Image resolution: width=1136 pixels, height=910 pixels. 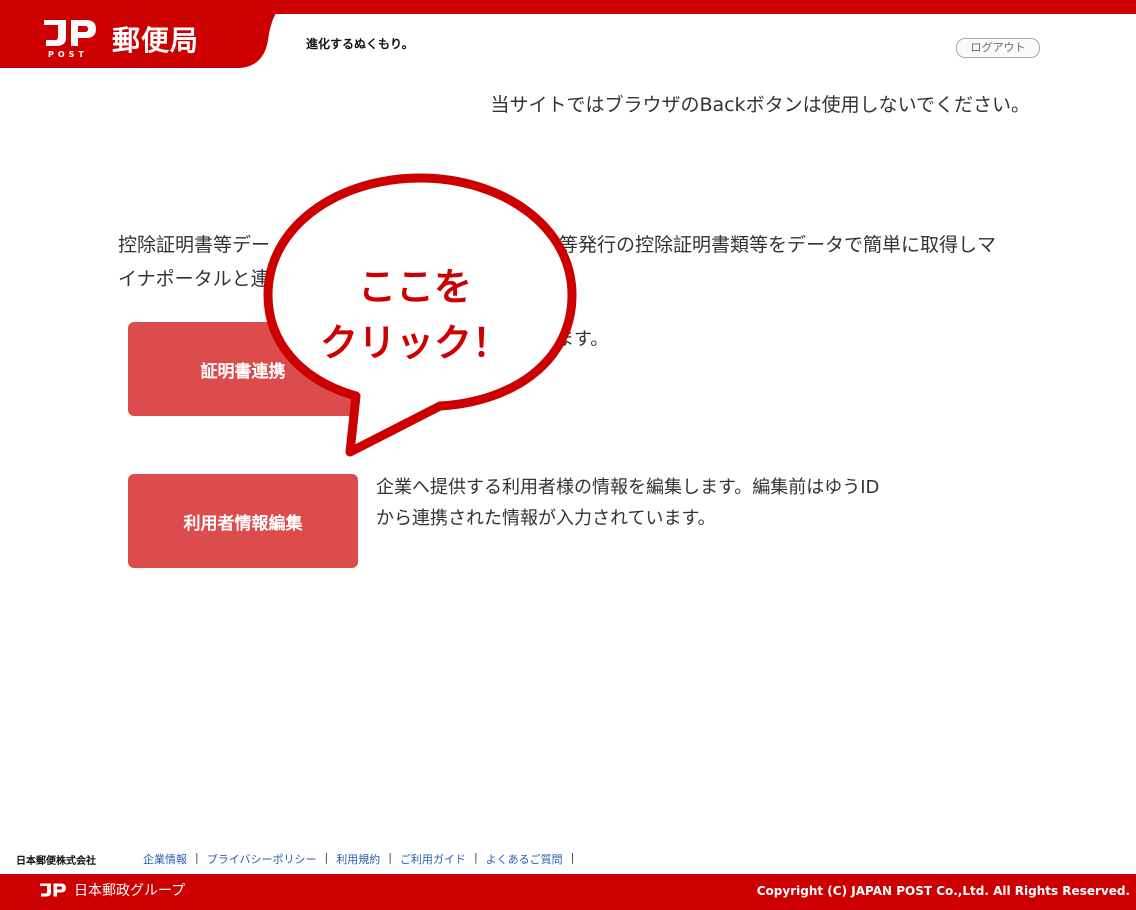 I want to click on jp-group-logo-icon, so click(x=53, y=890).